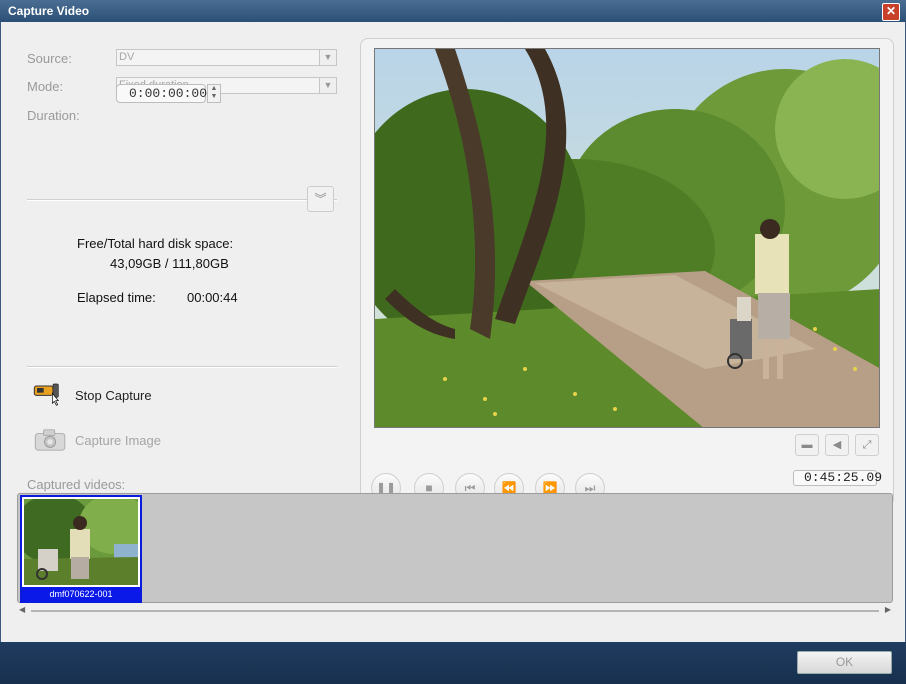  Describe the element at coordinates (81, 594) in the screenshot. I see `captured-video-name: dmf070622-001` at that location.